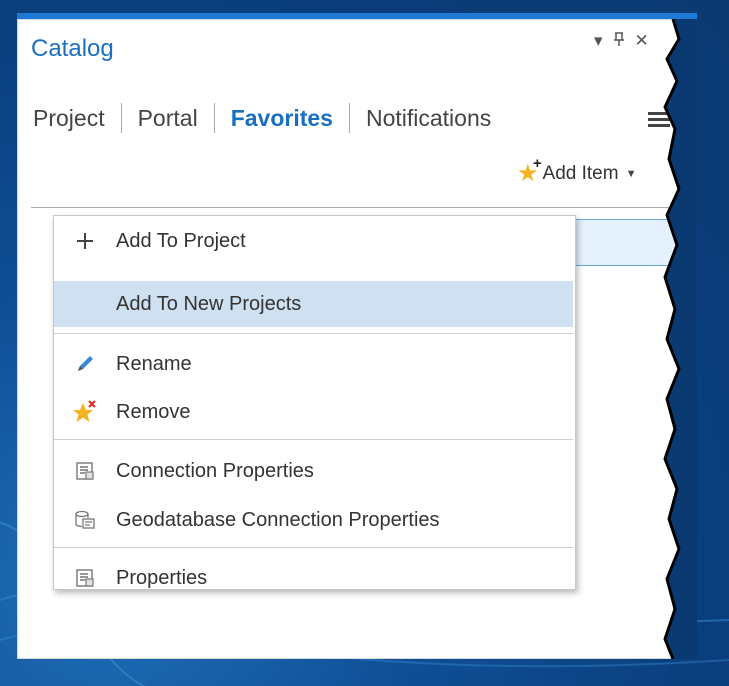  I want to click on tab-notifications: Notifications, so click(428, 118).